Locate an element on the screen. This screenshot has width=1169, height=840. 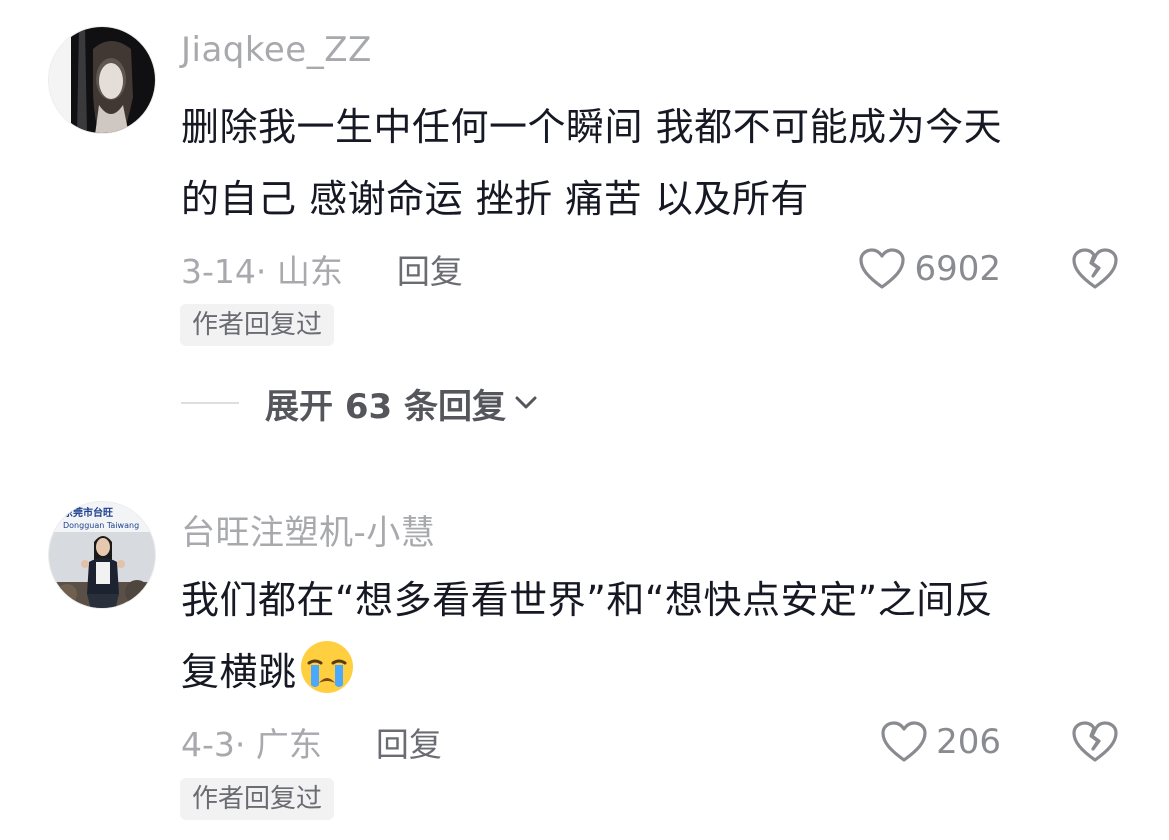
avatar is located at coordinates (102, 80).